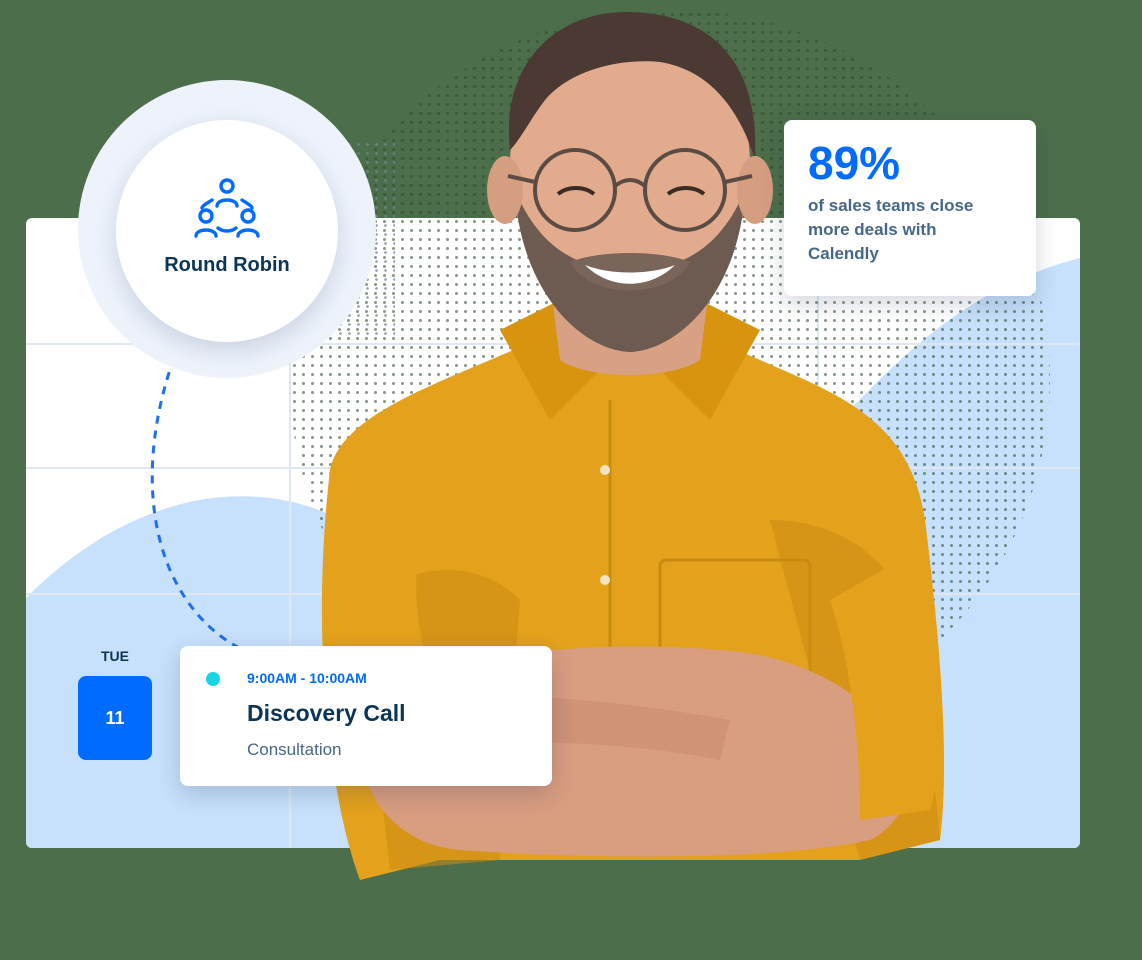 Image resolution: width=1142 pixels, height=960 pixels. What do you see at coordinates (891, 205) in the screenshot?
I see `stat-line-1: of sales teams close` at bounding box center [891, 205].